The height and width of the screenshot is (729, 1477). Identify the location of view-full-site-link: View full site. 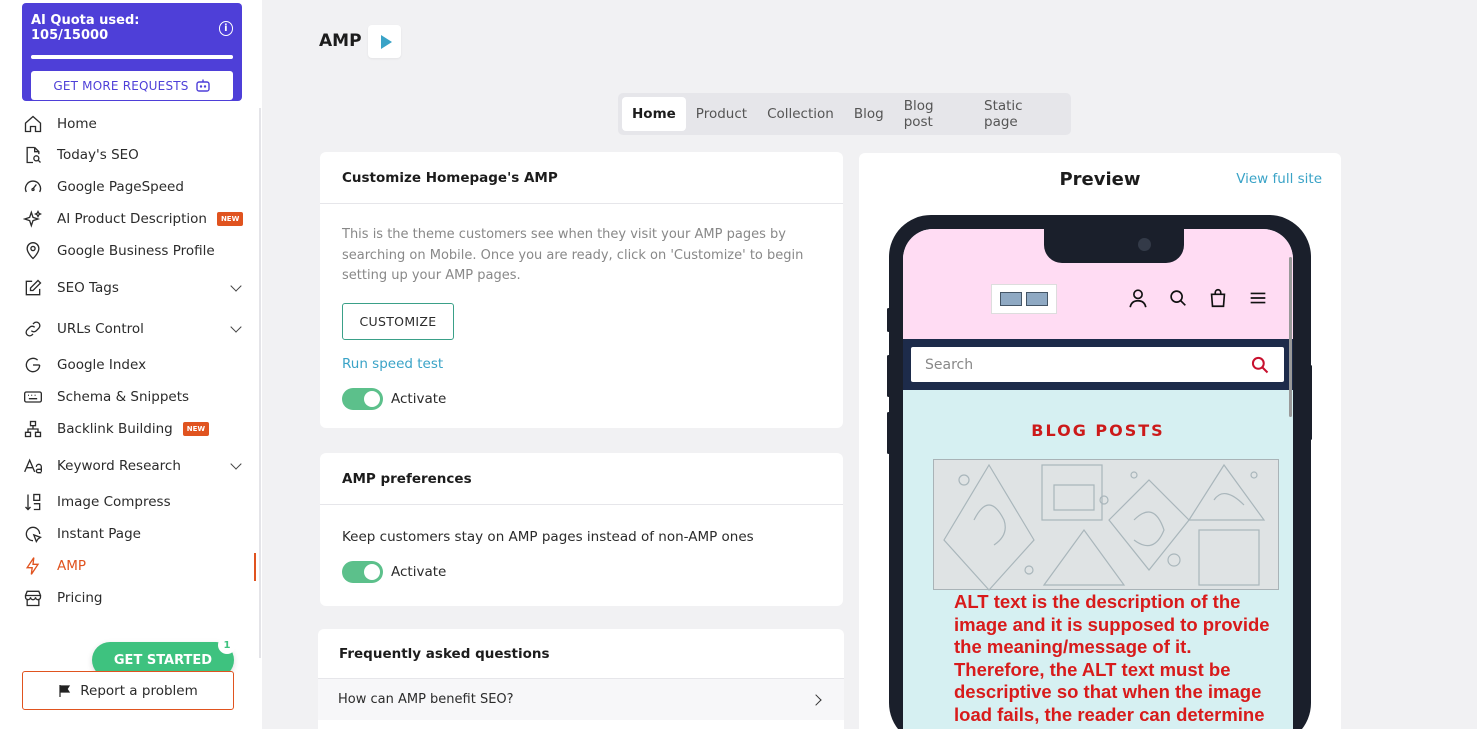
(1279, 179).